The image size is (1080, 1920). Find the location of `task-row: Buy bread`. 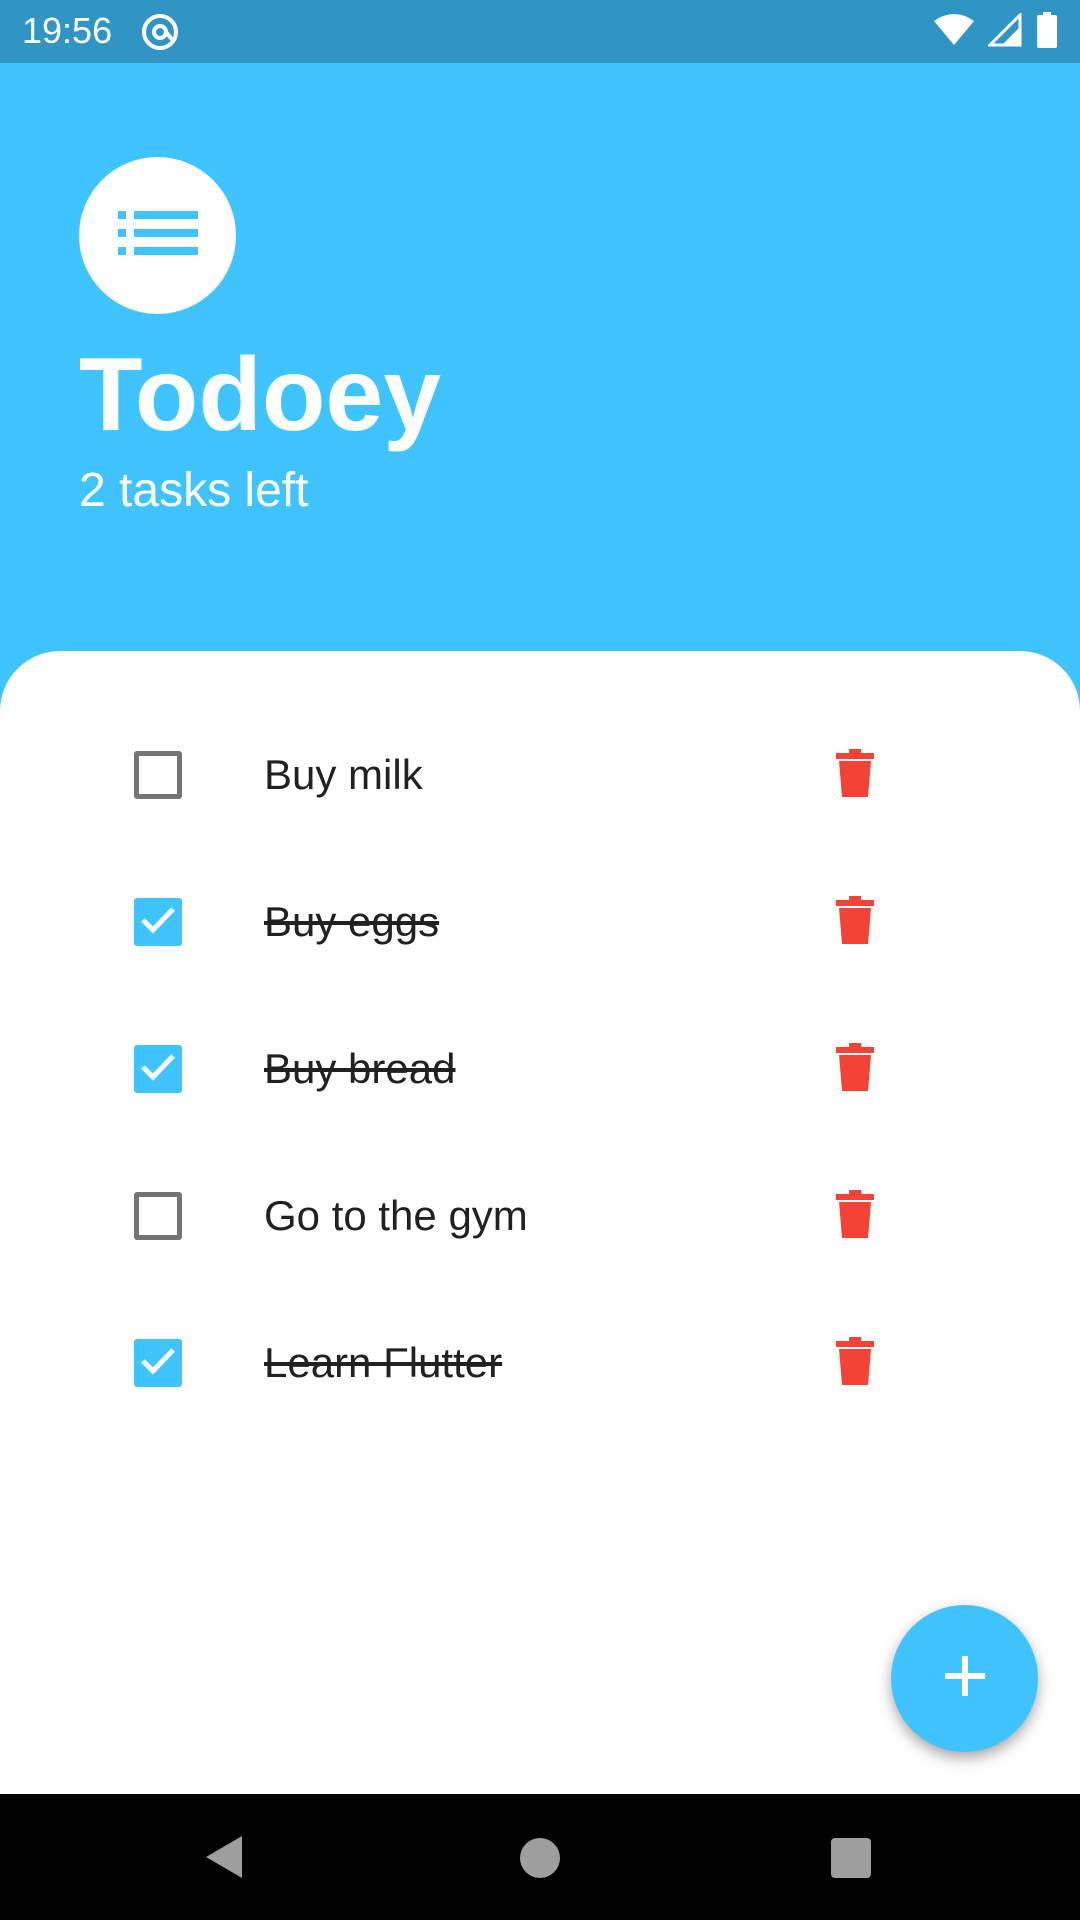

task-row: Buy bread is located at coordinates (540, 1068).